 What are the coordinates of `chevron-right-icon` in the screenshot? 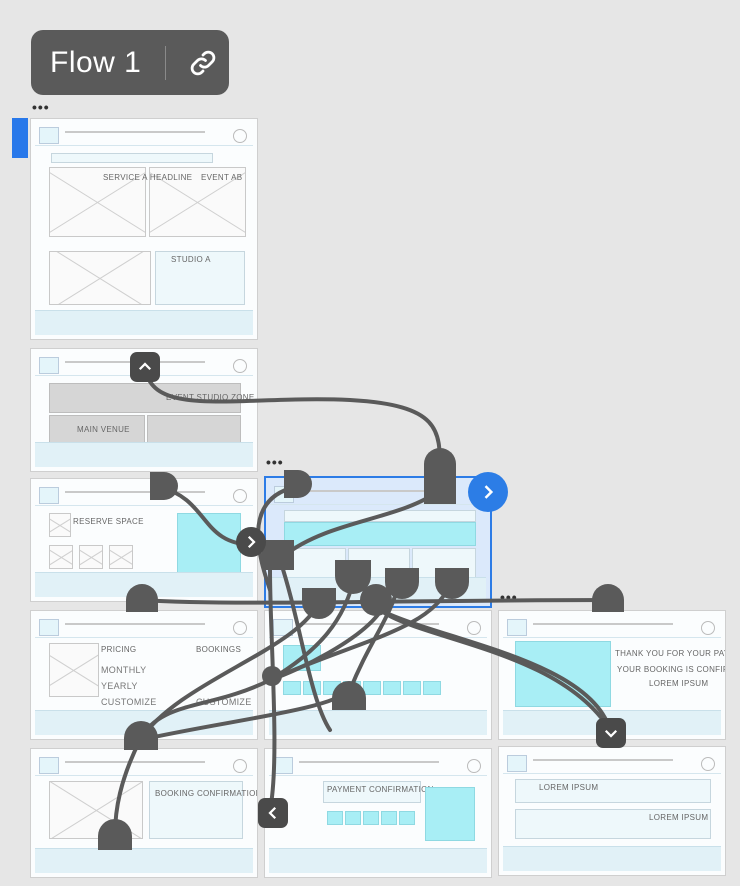 It's located at (251, 542).